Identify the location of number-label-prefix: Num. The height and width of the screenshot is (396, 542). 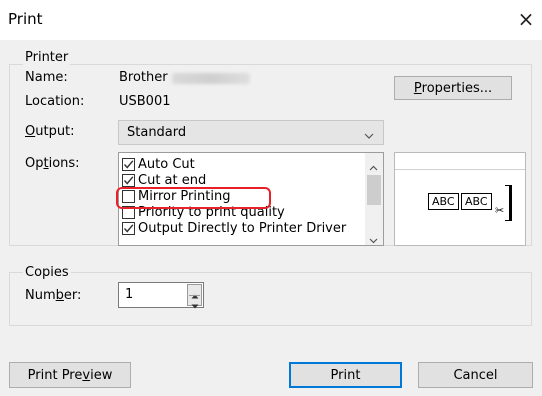
(40, 295).